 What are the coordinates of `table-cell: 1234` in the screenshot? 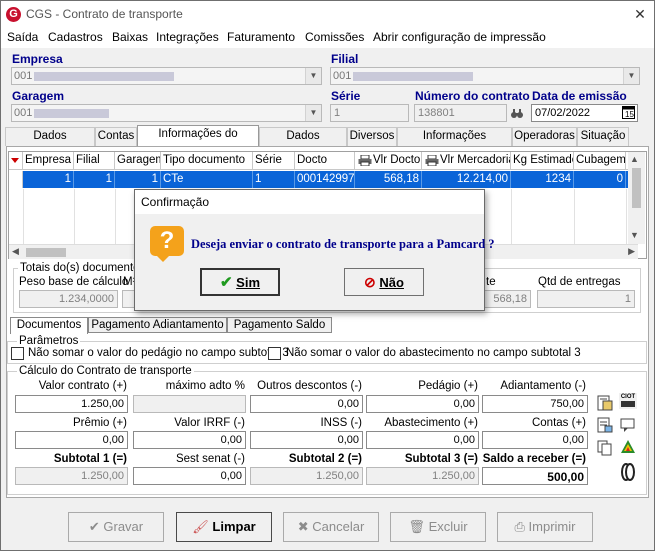 It's located at (542, 179).